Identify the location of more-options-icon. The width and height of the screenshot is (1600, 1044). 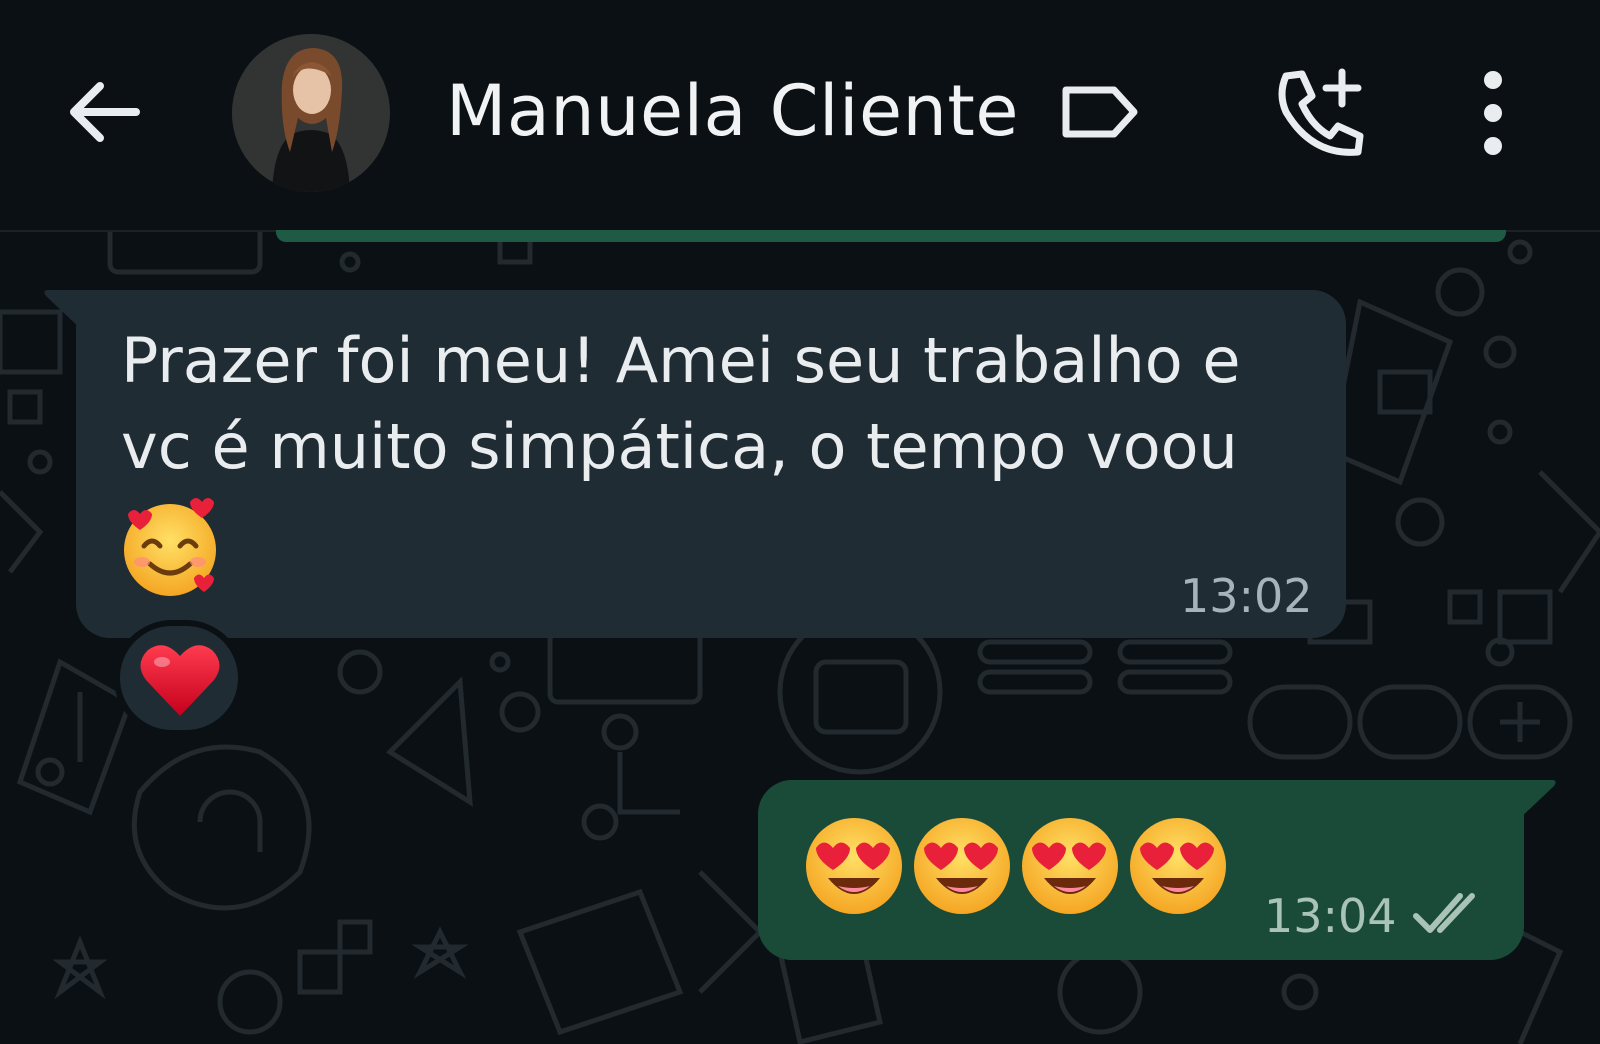
(1493, 113).